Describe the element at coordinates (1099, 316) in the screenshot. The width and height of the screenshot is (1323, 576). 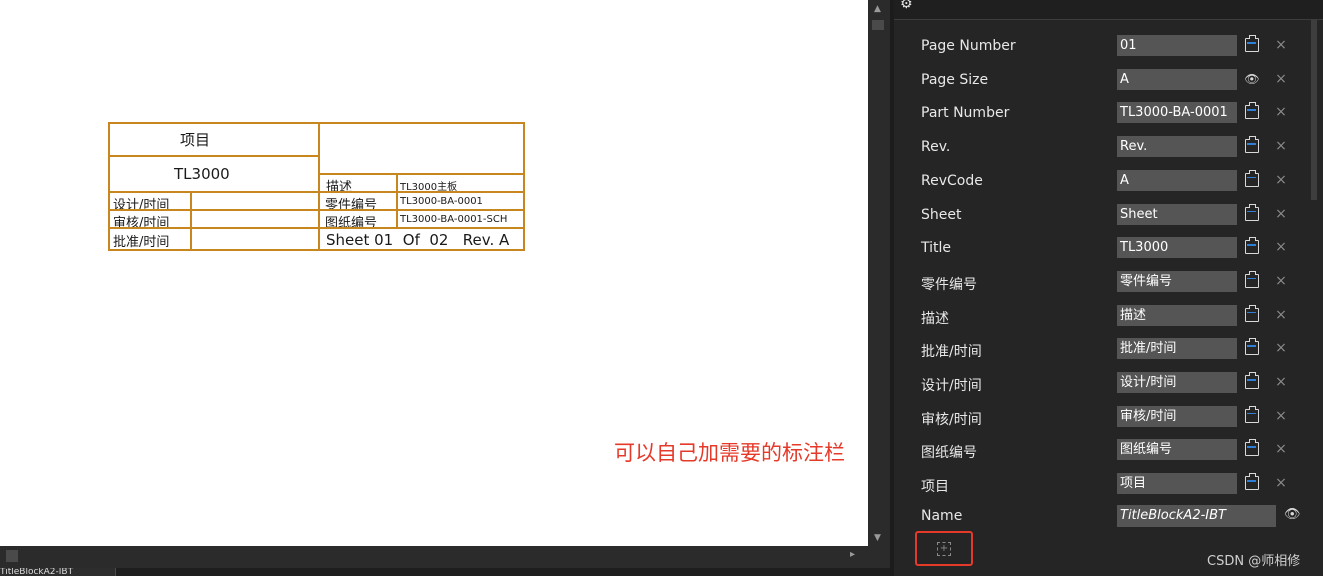
I see `property-row: 描述 描述 ×` at that location.